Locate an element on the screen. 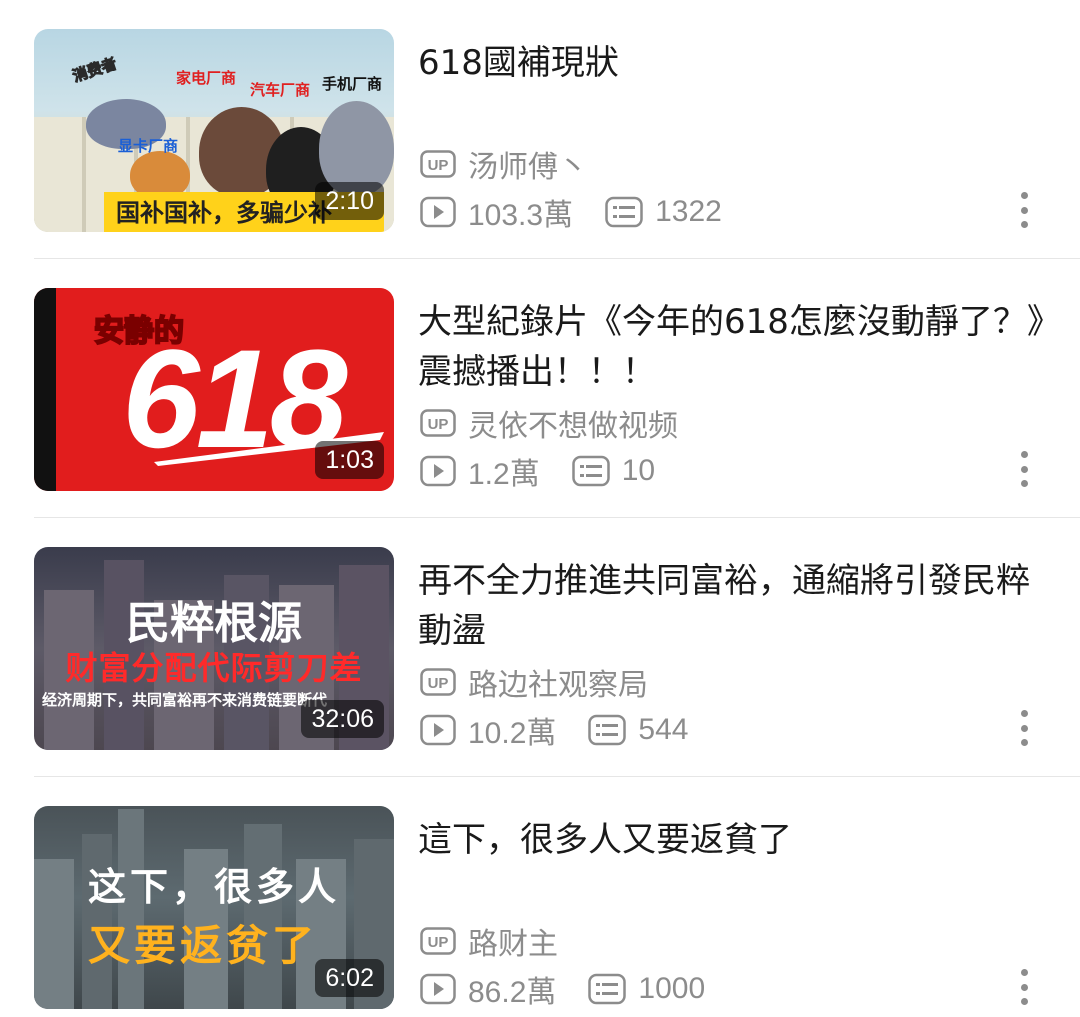 Image resolution: width=1080 pixels, height=1017 pixels. view-count-value: 10.2萬 is located at coordinates (512, 733).